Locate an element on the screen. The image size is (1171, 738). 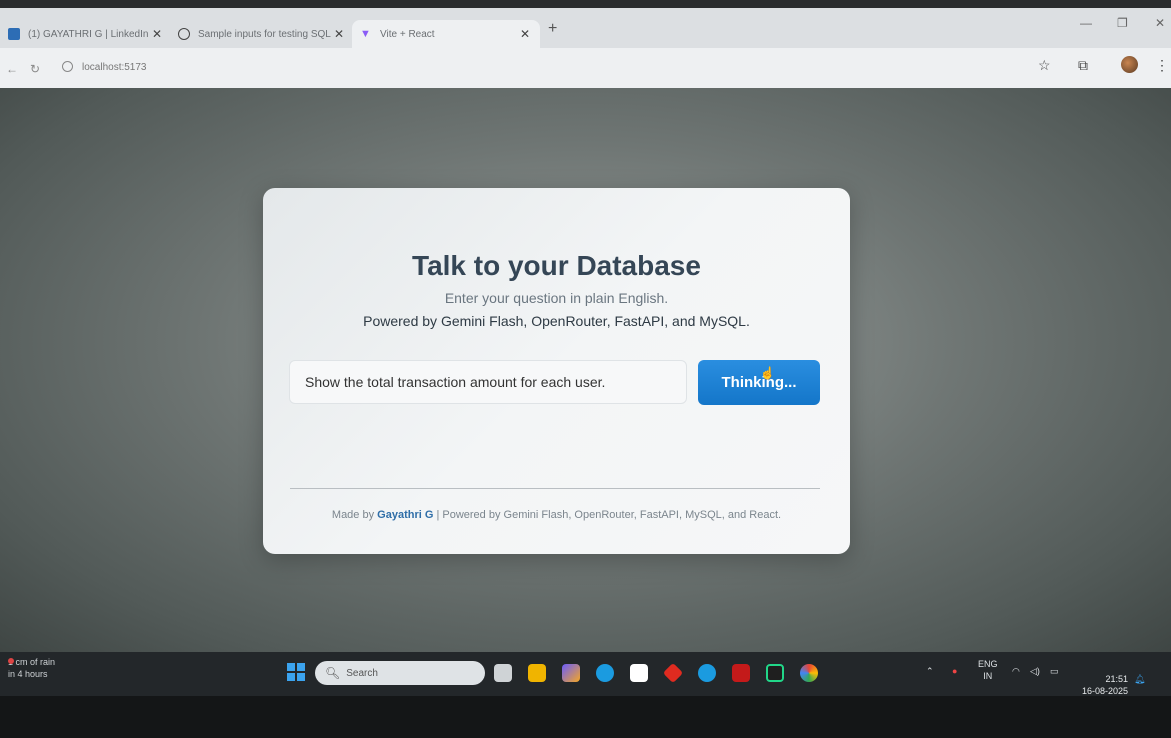
tab-sample-inputs: Sample inputs for testing SQL ✕ is located at coordinates (260, 34).